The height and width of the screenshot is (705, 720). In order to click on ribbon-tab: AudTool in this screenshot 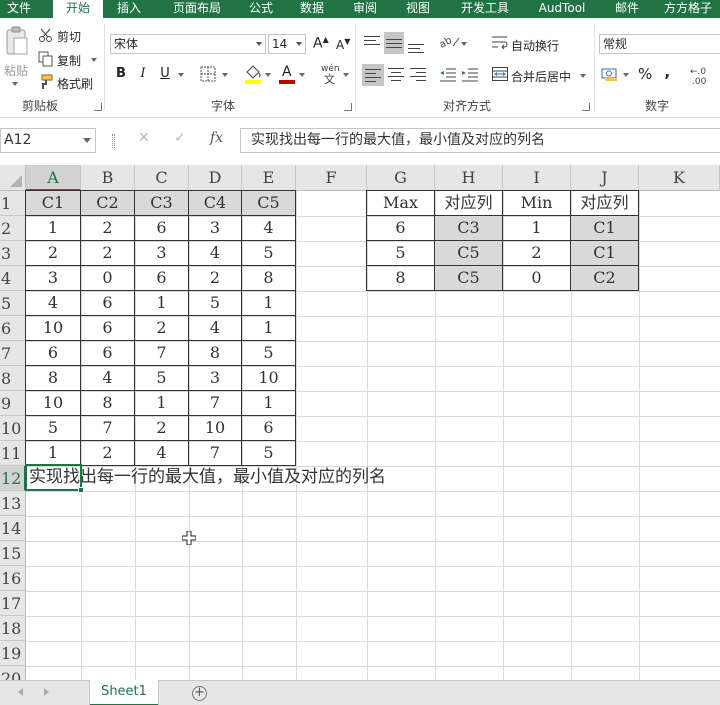, I will do `click(562, 9)`.